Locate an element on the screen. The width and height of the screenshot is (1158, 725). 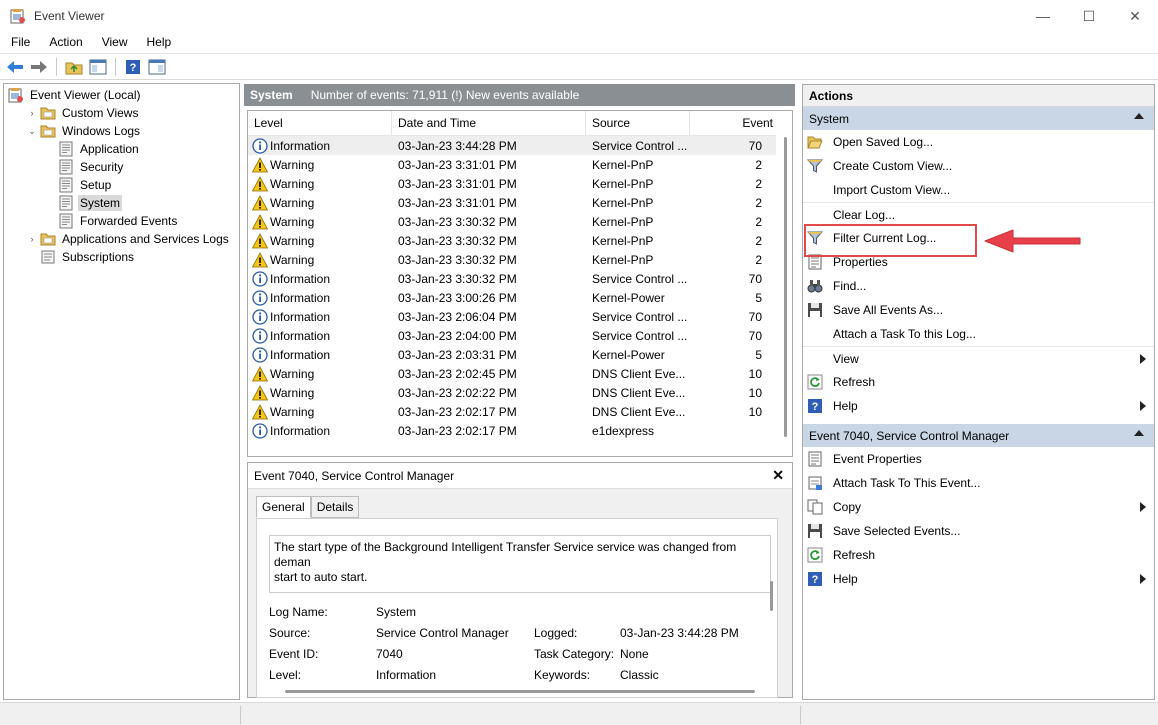
cell-event-id: 70 is located at coordinates (755, 145).